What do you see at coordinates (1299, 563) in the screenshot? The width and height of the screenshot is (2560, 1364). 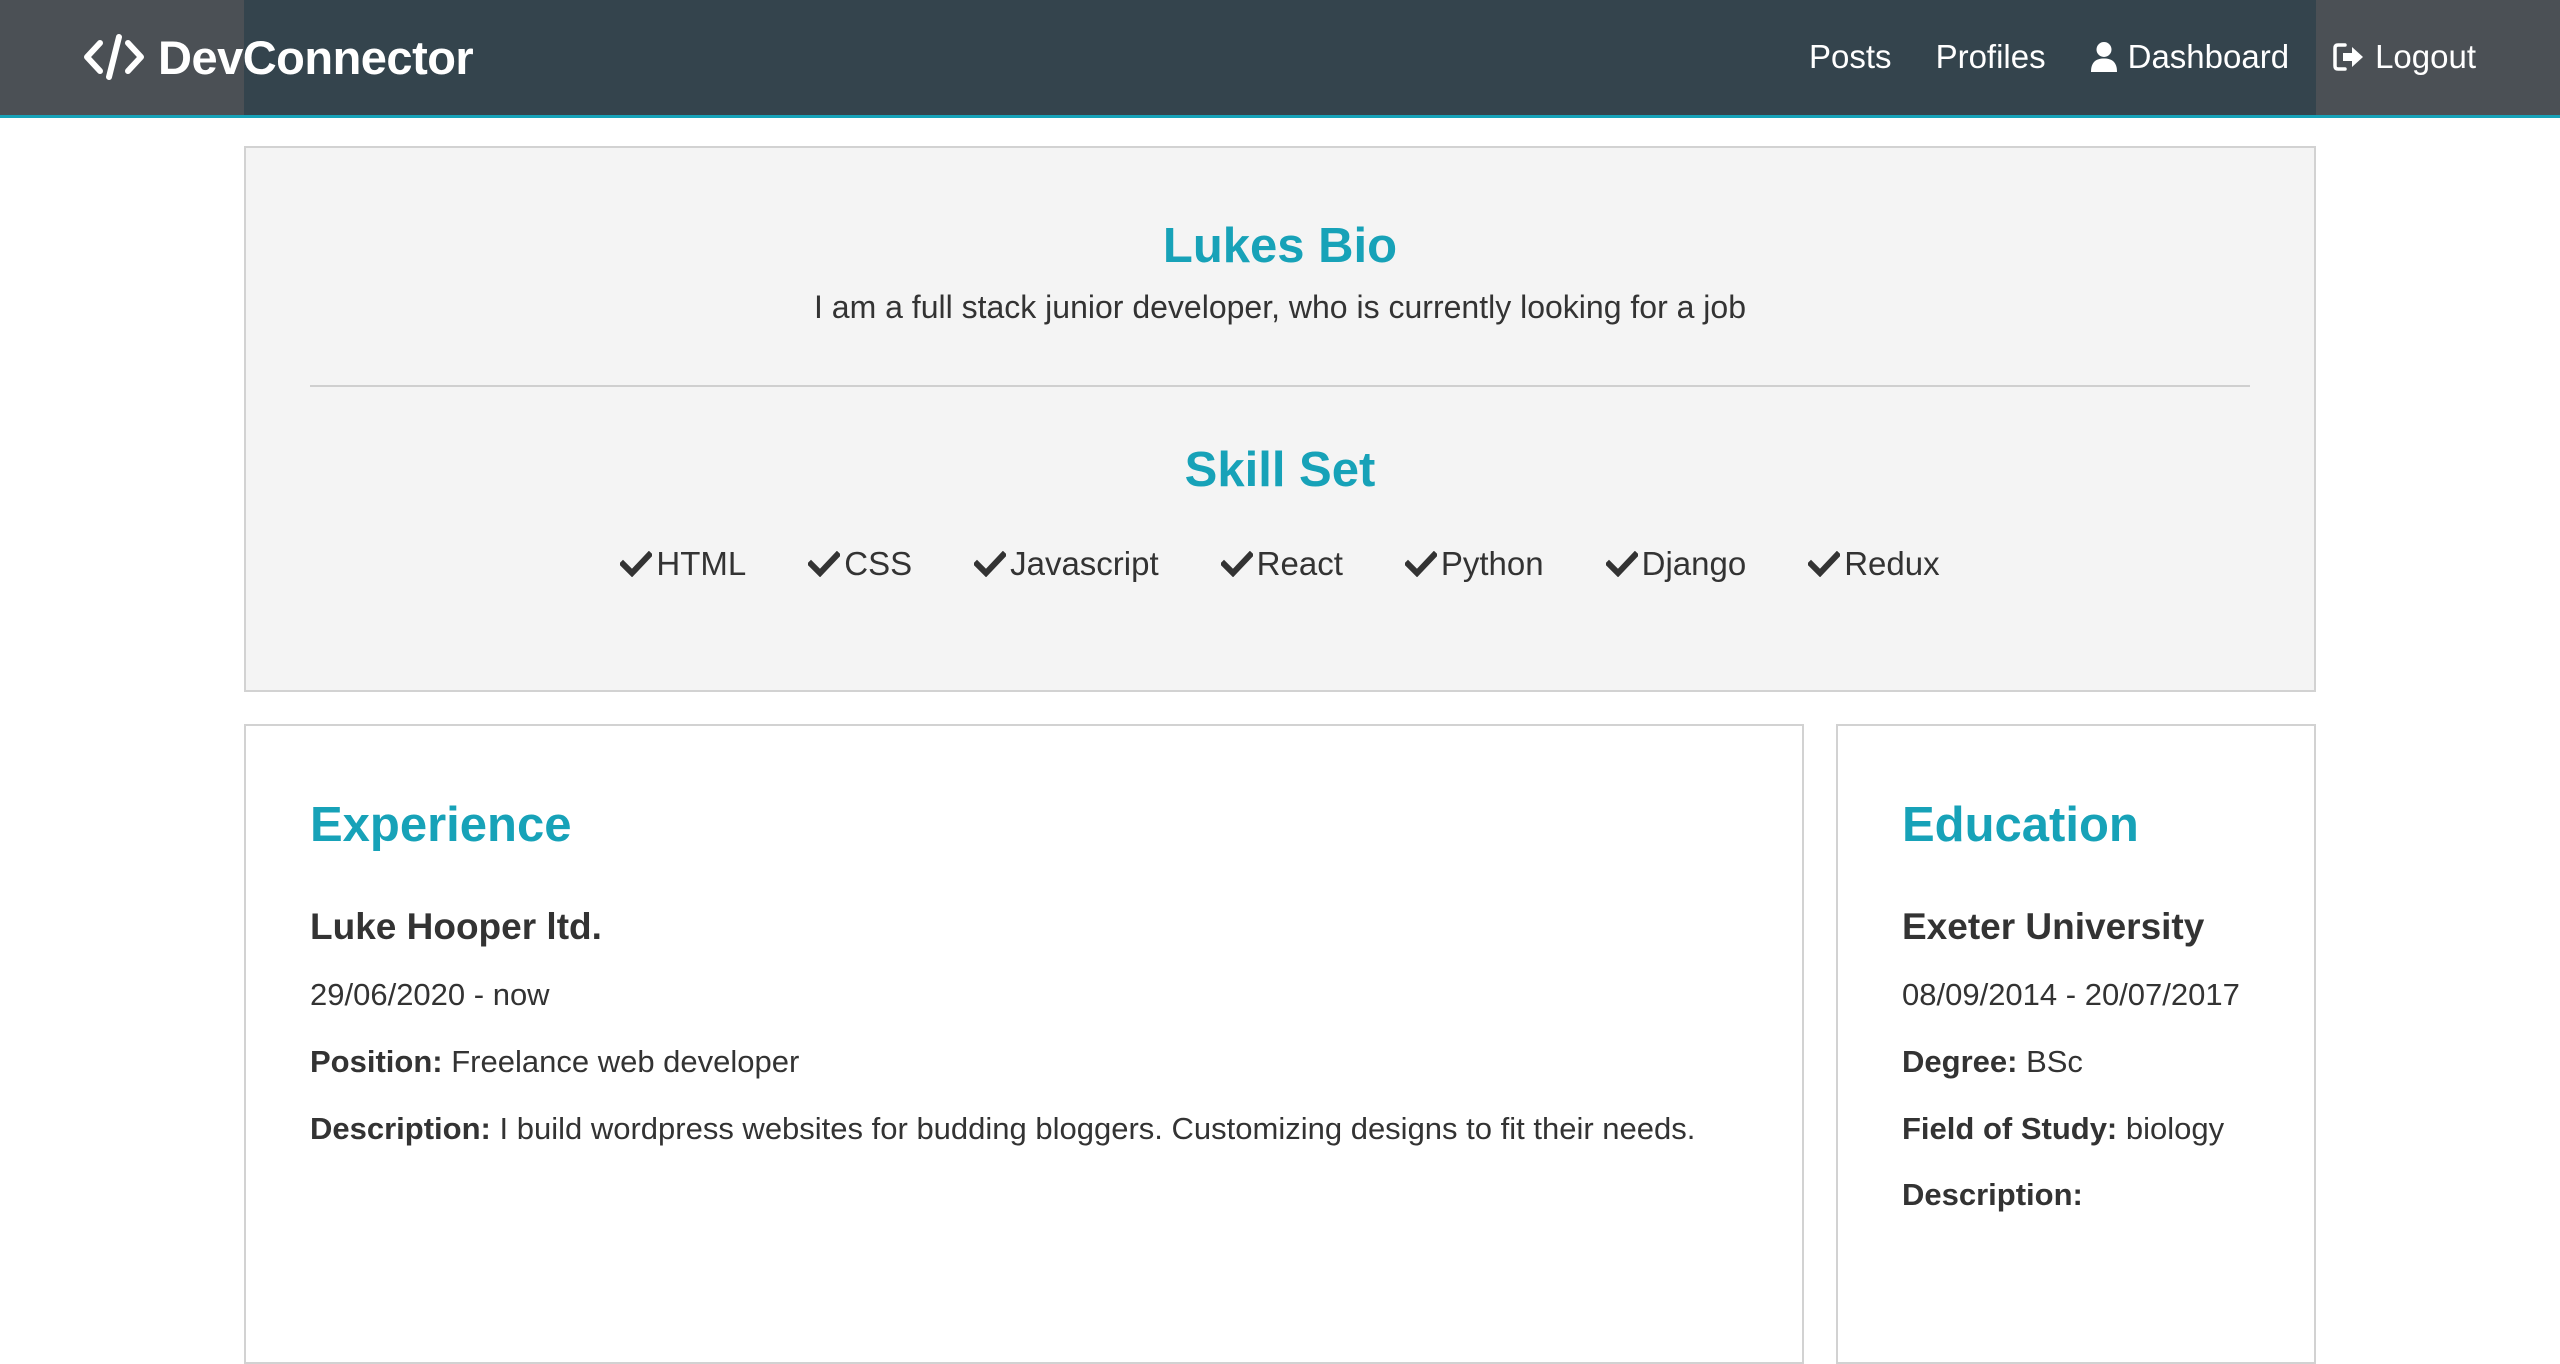 I see `skill-label: React` at bounding box center [1299, 563].